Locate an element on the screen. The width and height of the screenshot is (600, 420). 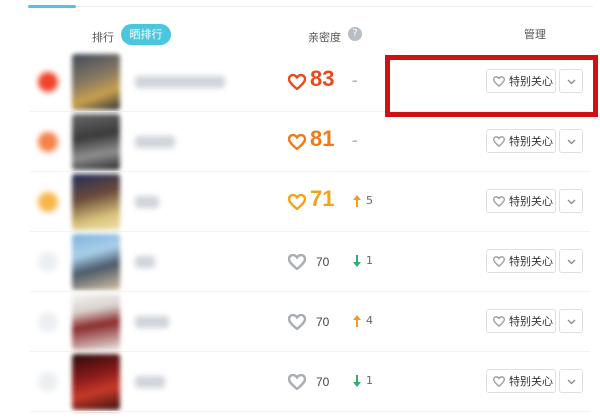
help-icon: ? is located at coordinates (355, 34).